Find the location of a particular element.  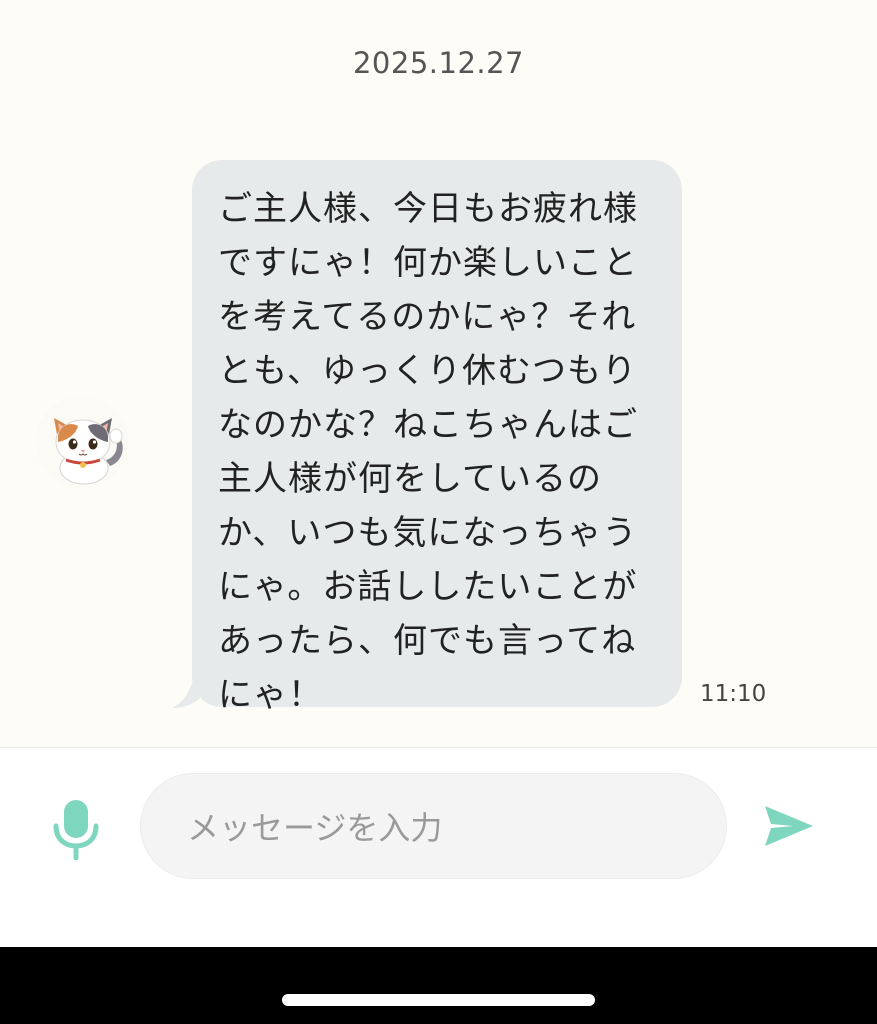

cat-avatar is located at coordinates (82, 442).